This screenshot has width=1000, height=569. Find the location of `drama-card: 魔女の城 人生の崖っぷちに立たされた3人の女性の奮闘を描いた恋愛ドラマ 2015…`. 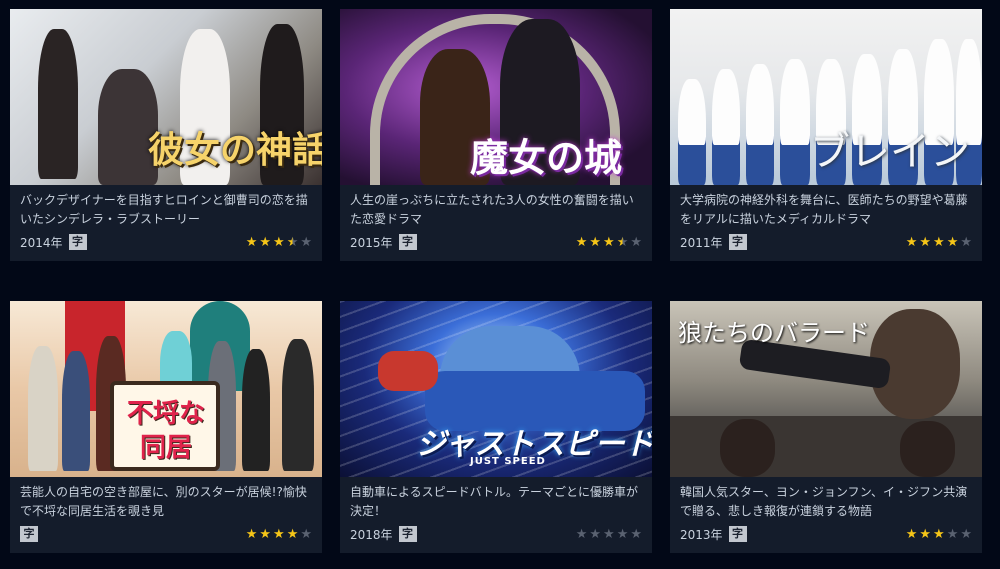

drama-card: 魔女の城 人生の崖っぷちに立たされた3人の女性の奮闘を描いた恋愛ドラマ 2015… is located at coordinates (496, 135).